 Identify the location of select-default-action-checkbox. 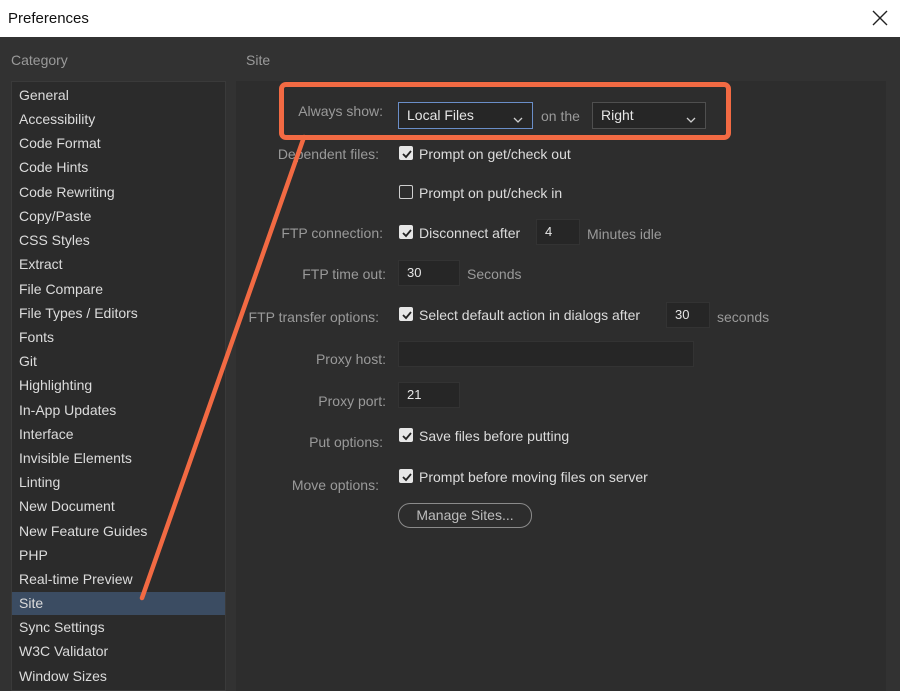
(406, 314).